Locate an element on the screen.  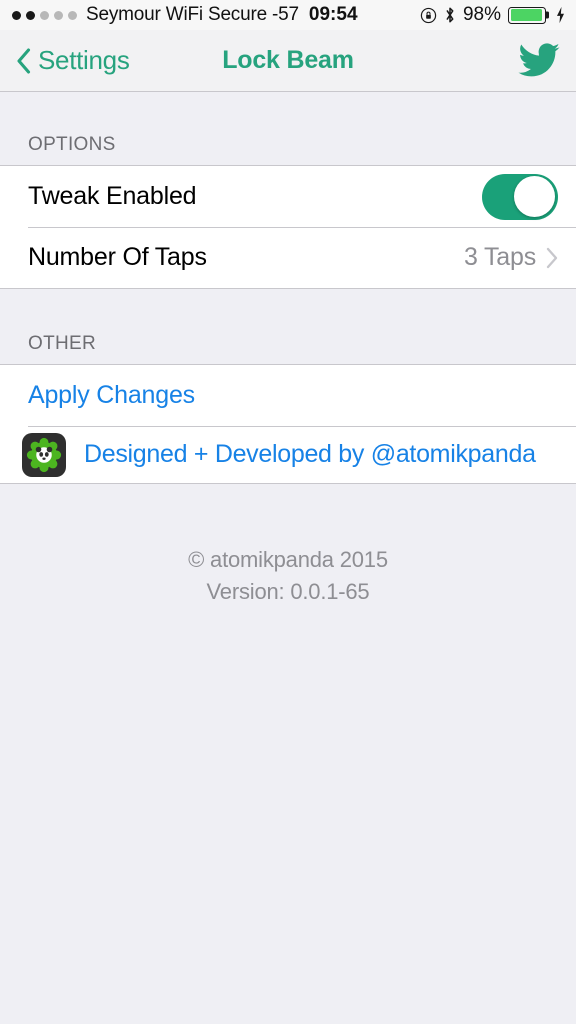
copyright-label: © atomikpanda 2015 is located at coordinates (288, 559).